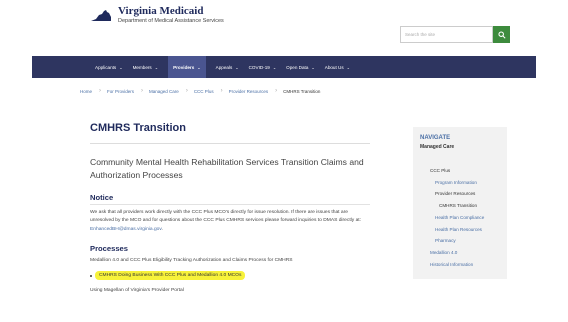 The image size is (568, 322). Describe the element at coordinates (168, 91) in the screenshot. I see `breadcrumb-managed-care: Managed Care ›` at that location.